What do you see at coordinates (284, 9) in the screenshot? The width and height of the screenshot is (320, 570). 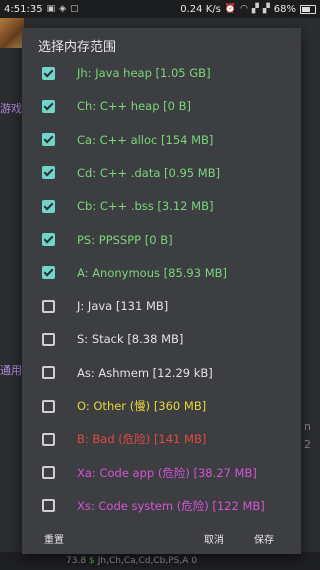 I see `battery-percent: 68%` at bounding box center [284, 9].